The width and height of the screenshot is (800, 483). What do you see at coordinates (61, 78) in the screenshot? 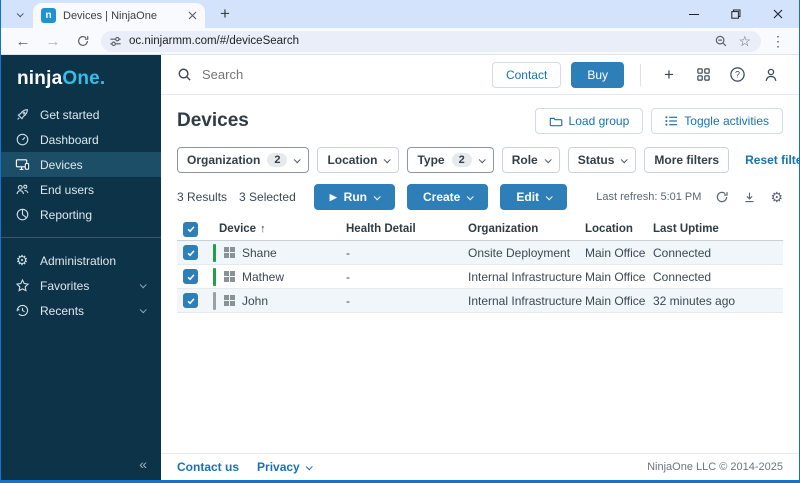
I see `ninjaone-logo: ninjaOne.` at bounding box center [61, 78].